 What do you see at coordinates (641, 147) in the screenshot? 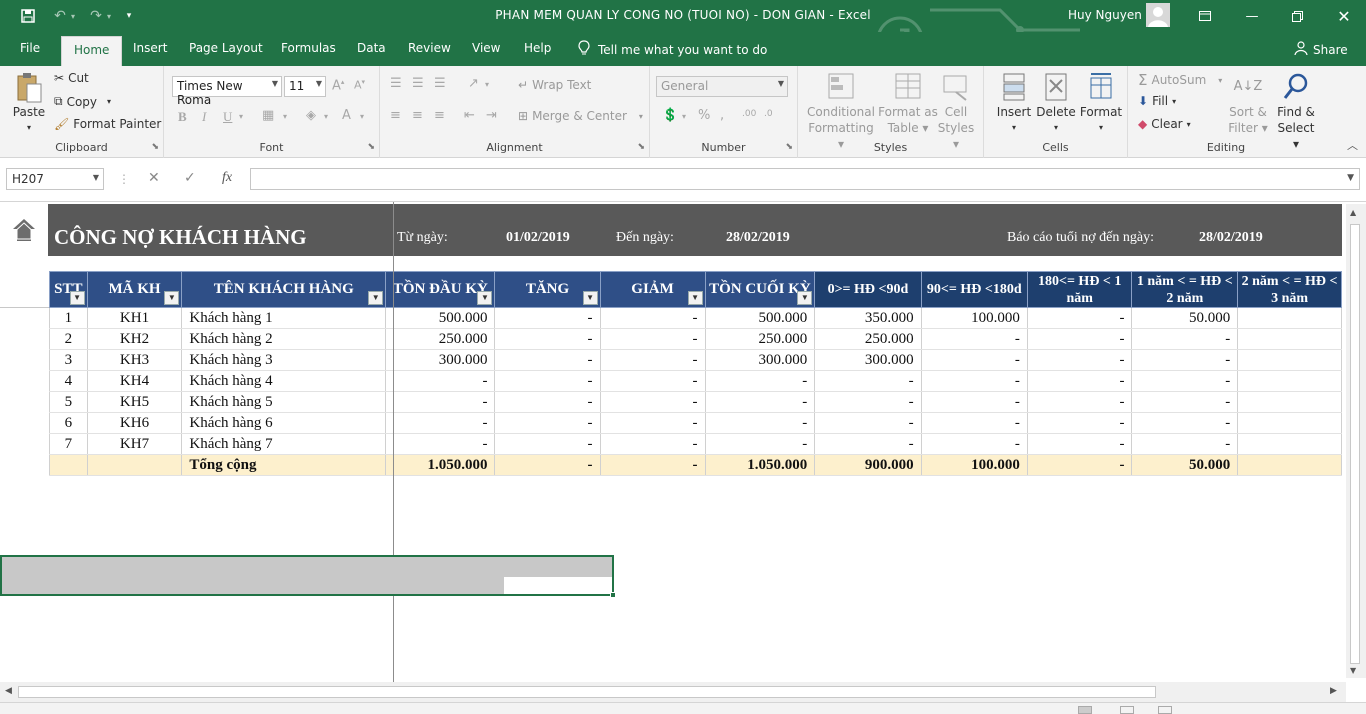
I see `alignment-launcher-icon: ⬊` at bounding box center [641, 147].